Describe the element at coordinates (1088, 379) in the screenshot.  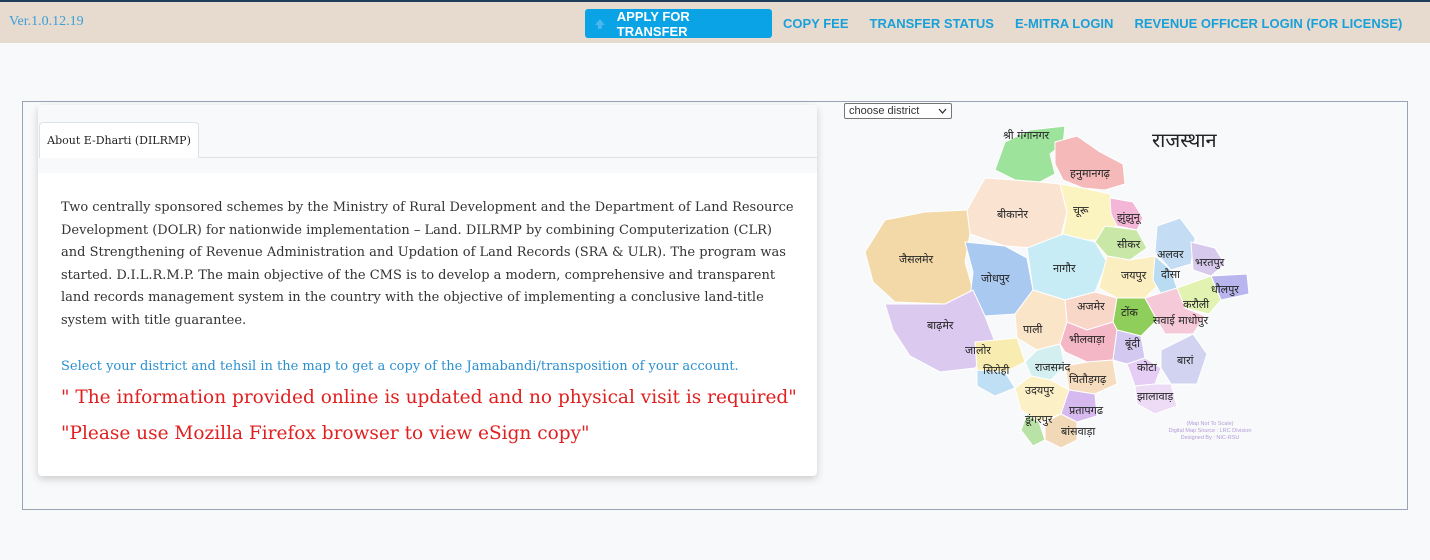
I see `label-chittorgarh: चितौड़गढ़` at that location.